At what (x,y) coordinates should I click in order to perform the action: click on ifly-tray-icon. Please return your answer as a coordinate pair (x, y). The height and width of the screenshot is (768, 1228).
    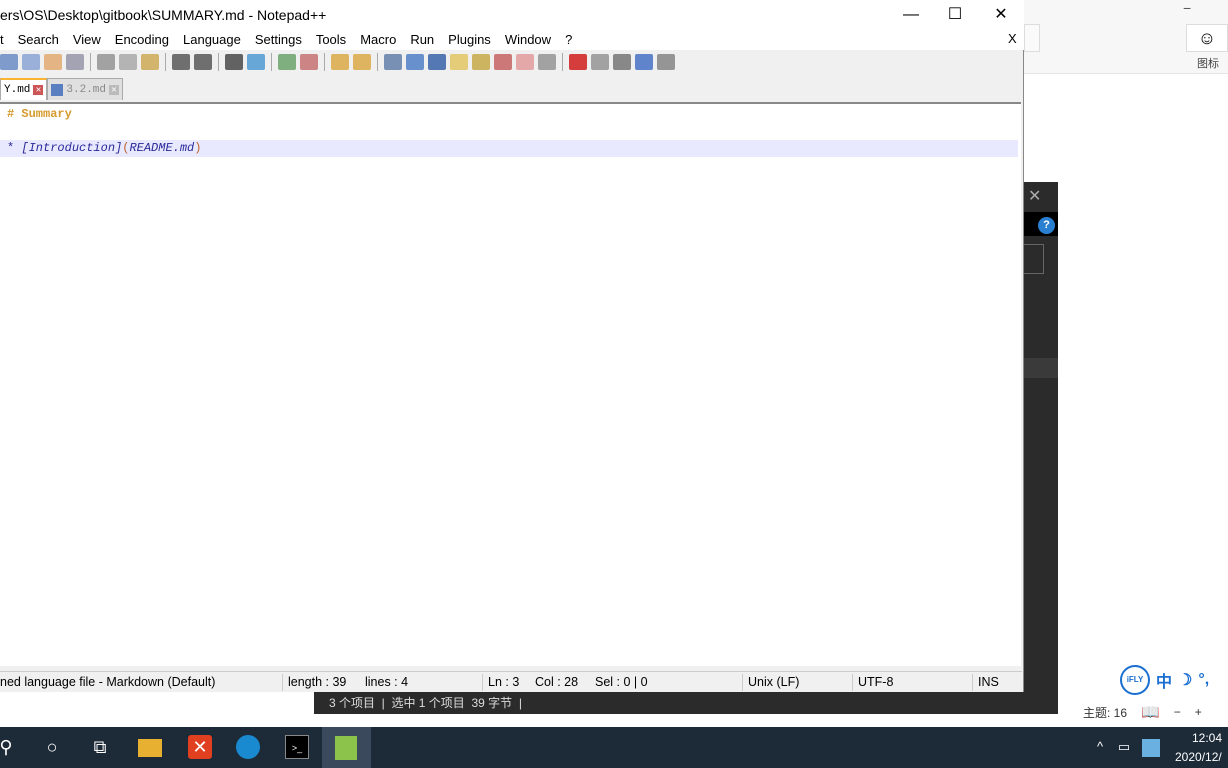
    Looking at the image, I should click on (1151, 748).